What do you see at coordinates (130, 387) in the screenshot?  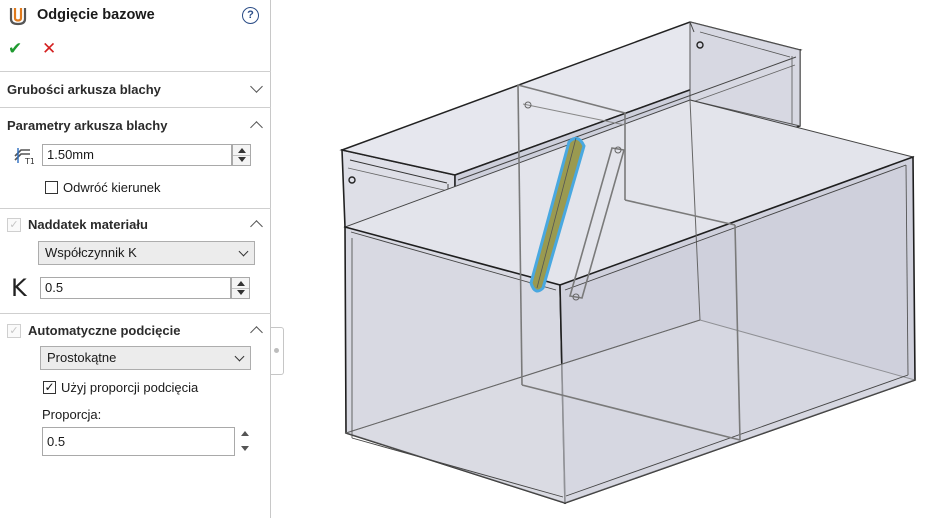 I see `use-relief-ratio-label: Użyj proporcji podcięcia` at bounding box center [130, 387].